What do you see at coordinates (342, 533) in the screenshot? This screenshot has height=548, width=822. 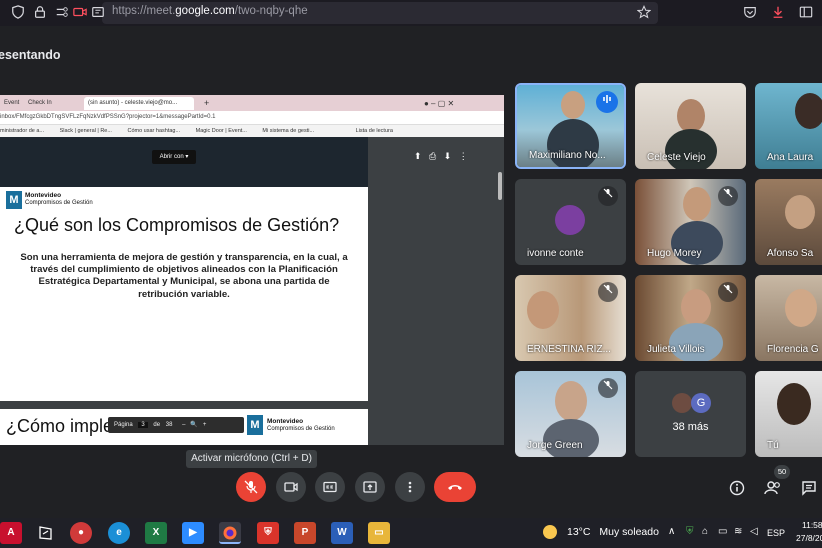 I see `word-icon: W` at bounding box center [342, 533].